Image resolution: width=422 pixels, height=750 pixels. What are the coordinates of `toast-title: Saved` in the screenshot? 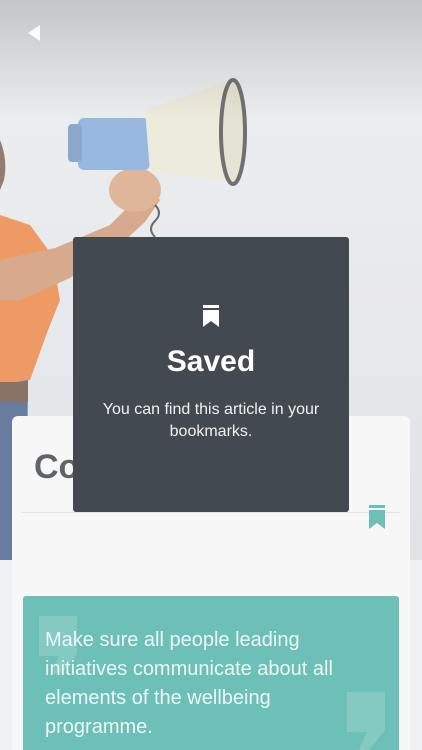 It's located at (211, 361).